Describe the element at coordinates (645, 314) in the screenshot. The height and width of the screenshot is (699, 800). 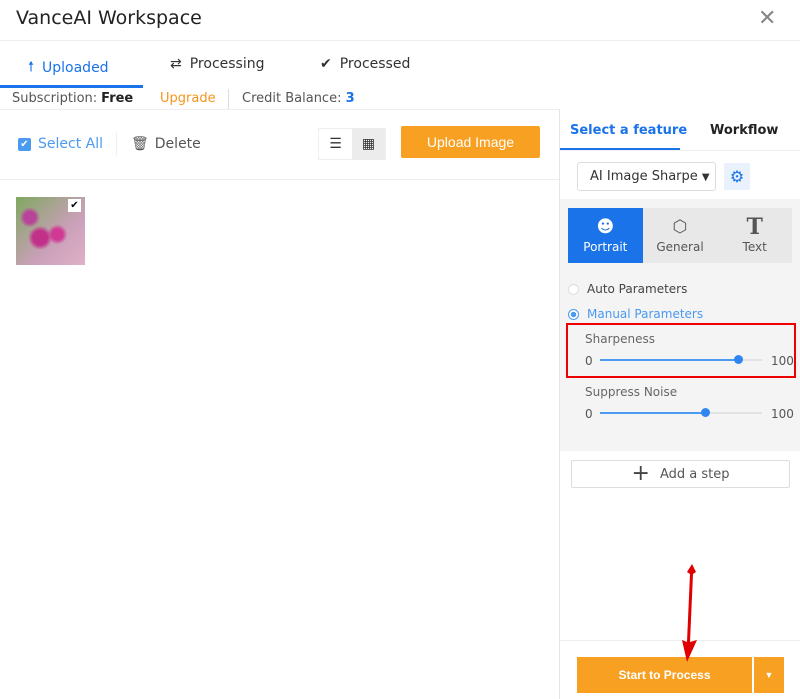
I see `radio-label: Manual Parameters` at that location.